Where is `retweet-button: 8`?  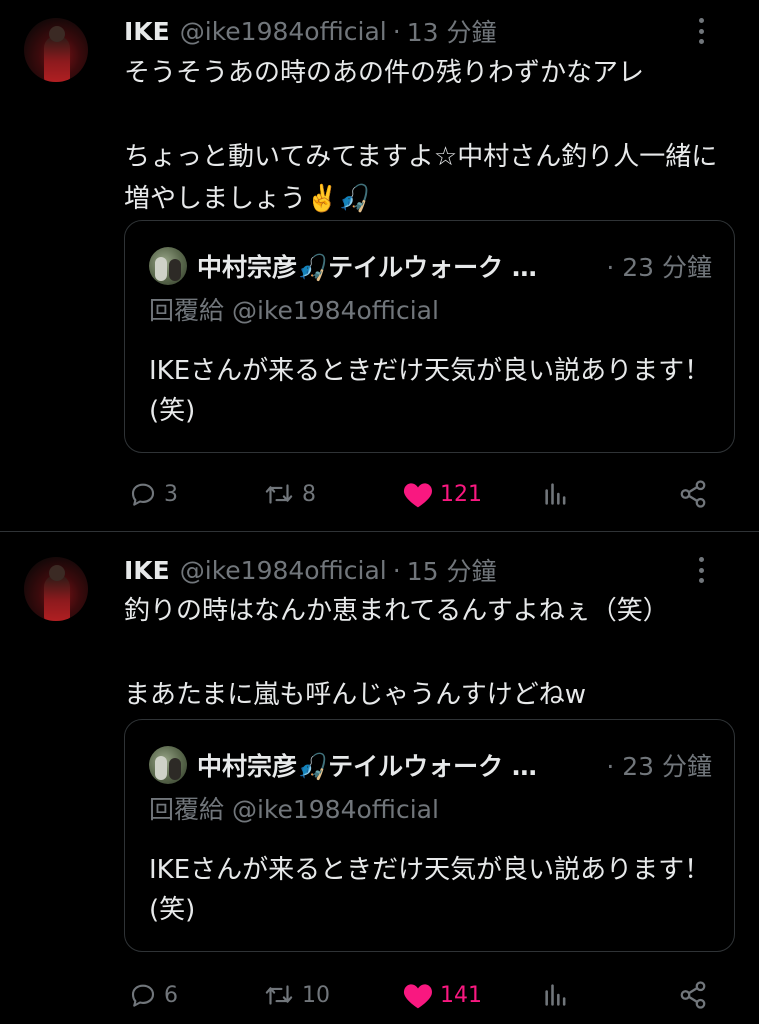
retweet-button: 8 is located at coordinates (289, 494).